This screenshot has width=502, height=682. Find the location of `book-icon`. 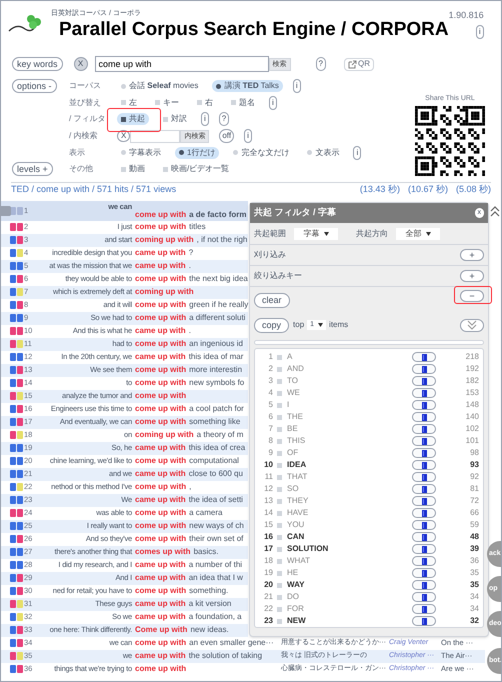

book-icon is located at coordinates (424, 597).